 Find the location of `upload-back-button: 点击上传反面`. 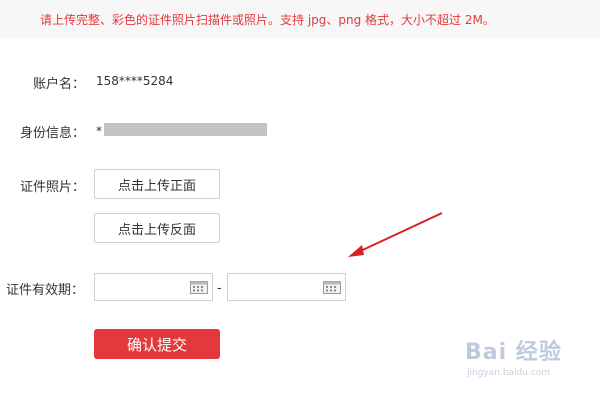

upload-back-button: 点击上传反面 is located at coordinates (157, 228).